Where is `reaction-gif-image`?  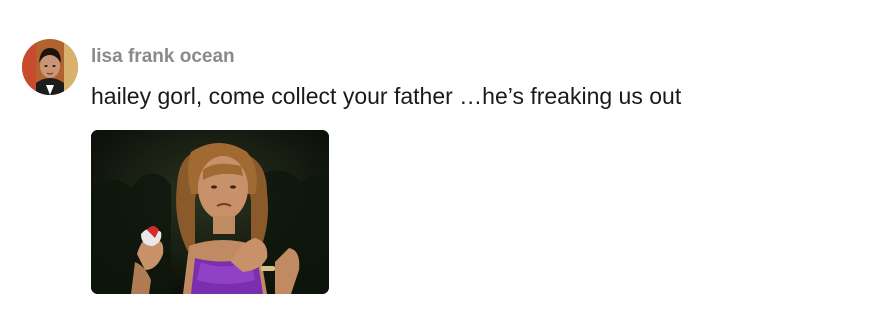
reaction-gif-image is located at coordinates (210, 212).